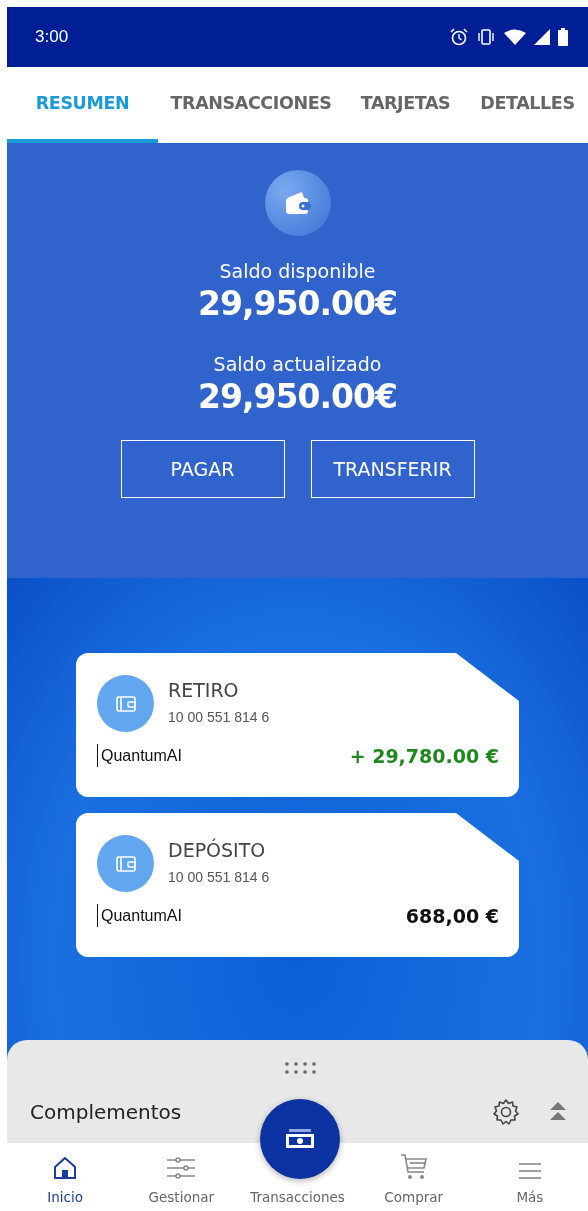 The image size is (588, 1211). I want to click on nav-item: Gestionar, so click(181, 1177).